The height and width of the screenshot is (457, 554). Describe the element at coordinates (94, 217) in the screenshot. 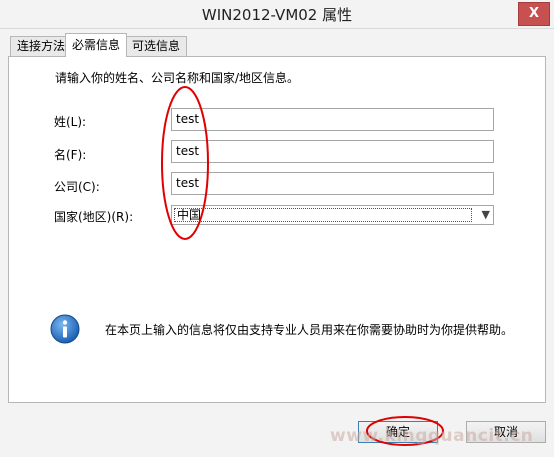

I see `country-label: 国家(地区)(R):` at that location.